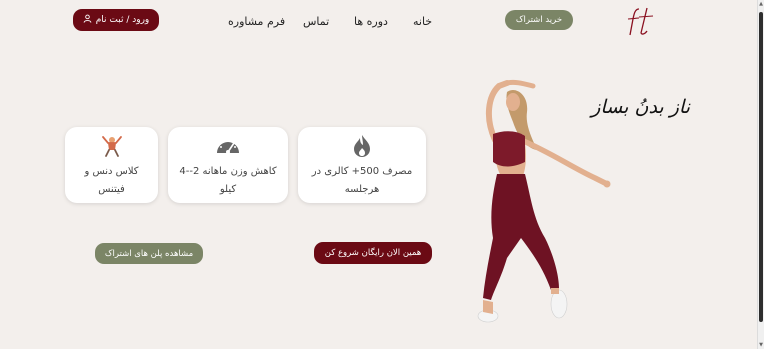 This screenshot has height=349, width=764. I want to click on nav-home: خانه, so click(422, 21).